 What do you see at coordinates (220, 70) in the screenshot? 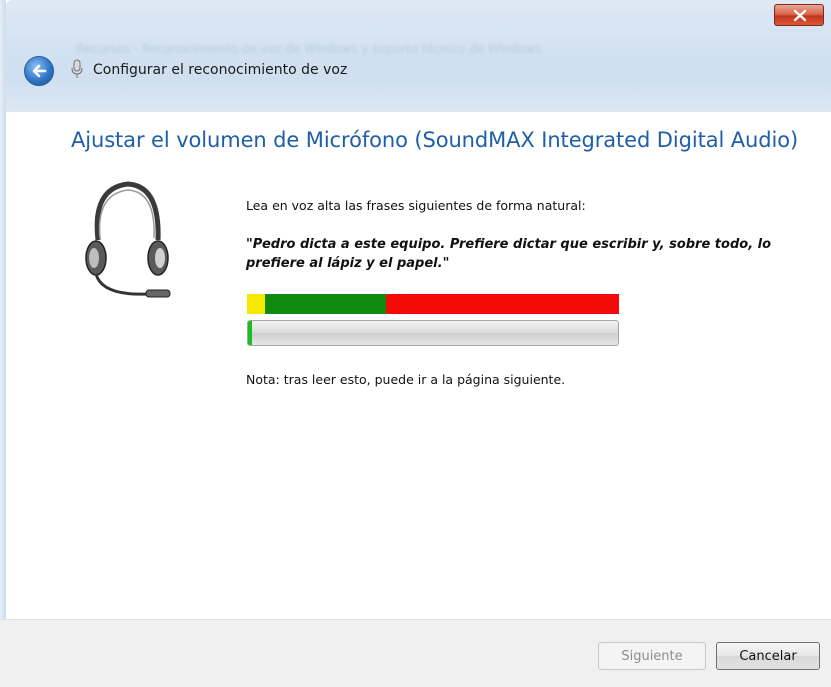
I see `window-title: Configurar el reconocimiento de voz` at bounding box center [220, 70].